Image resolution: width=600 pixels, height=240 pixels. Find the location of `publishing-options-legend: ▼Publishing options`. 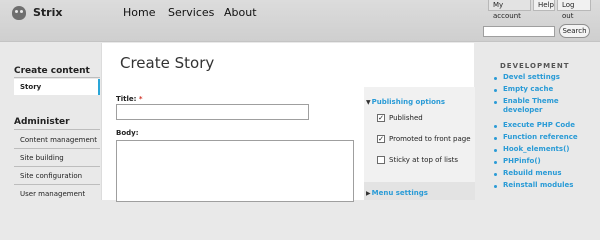

publishing-options-legend: ▼Publishing options is located at coordinates (405, 102).